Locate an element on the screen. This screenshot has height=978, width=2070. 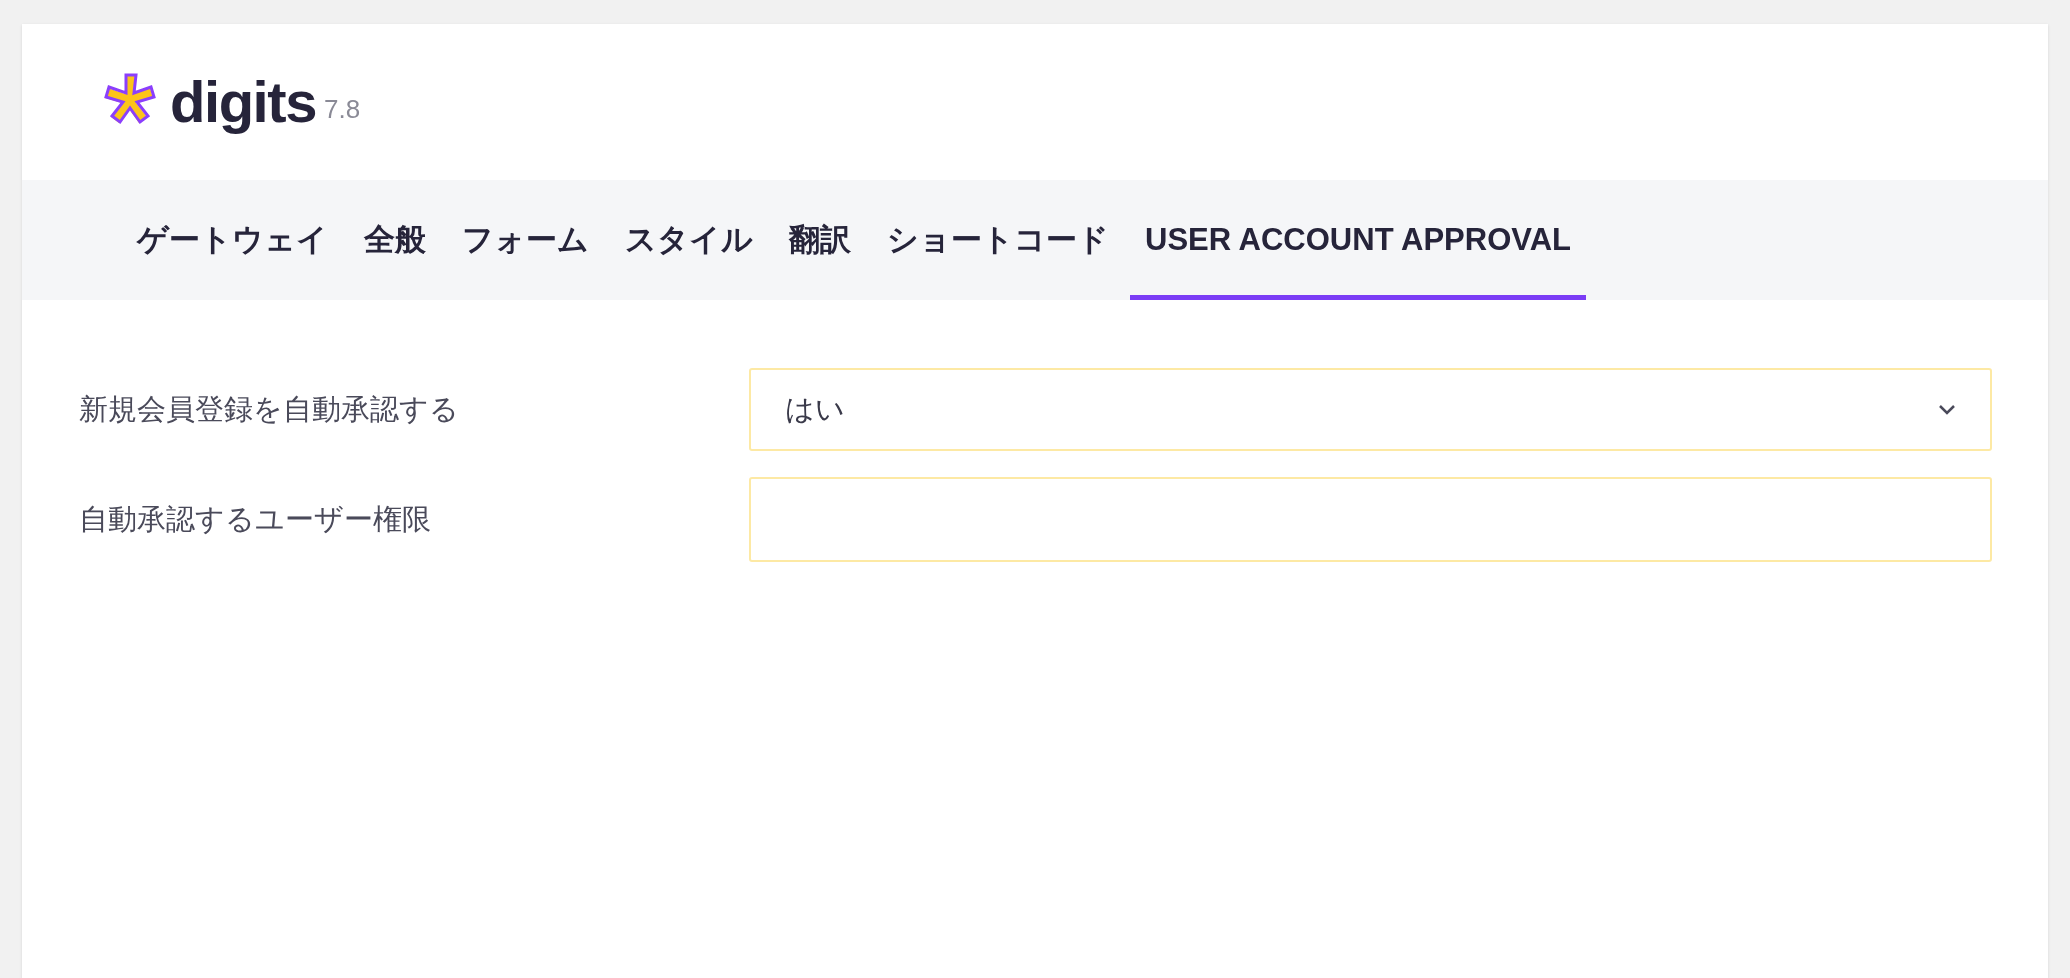
chevron-down-icon is located at coordinates (1947, 409).